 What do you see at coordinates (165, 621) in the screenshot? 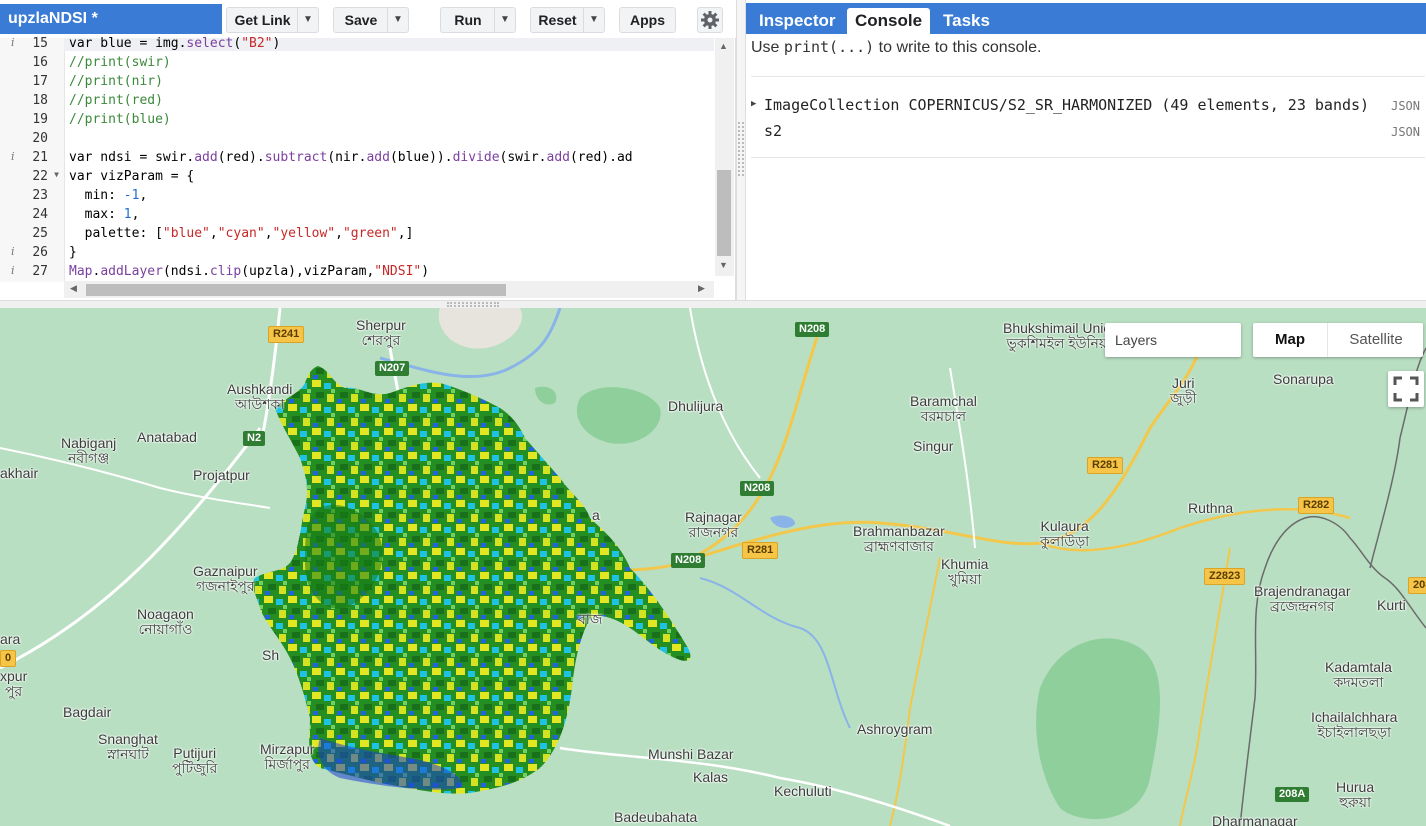
I see `place-label: Noagaon নোয়াগাঁও` at bounding box center [165, 621].